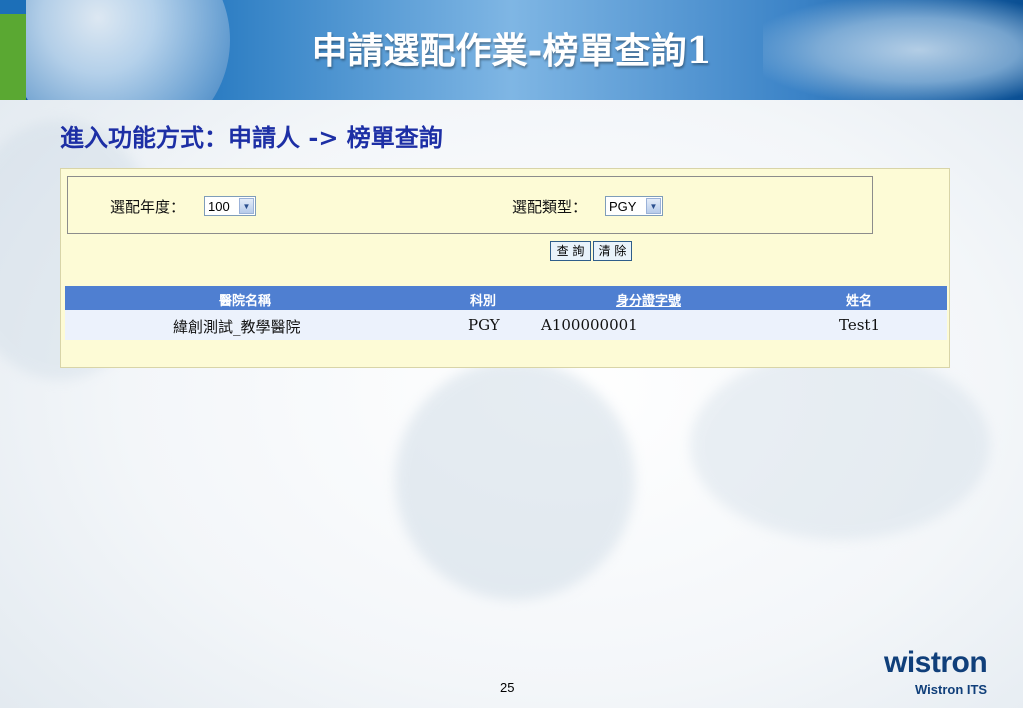 The width and height of the screenshot is (1023, 708). What do you see at coordinates (506, 325) in the screenshot?
I see `table-row: 緯創測試_教學醫院 PGY A100000001 Test1` at bounding box center [506, 325].